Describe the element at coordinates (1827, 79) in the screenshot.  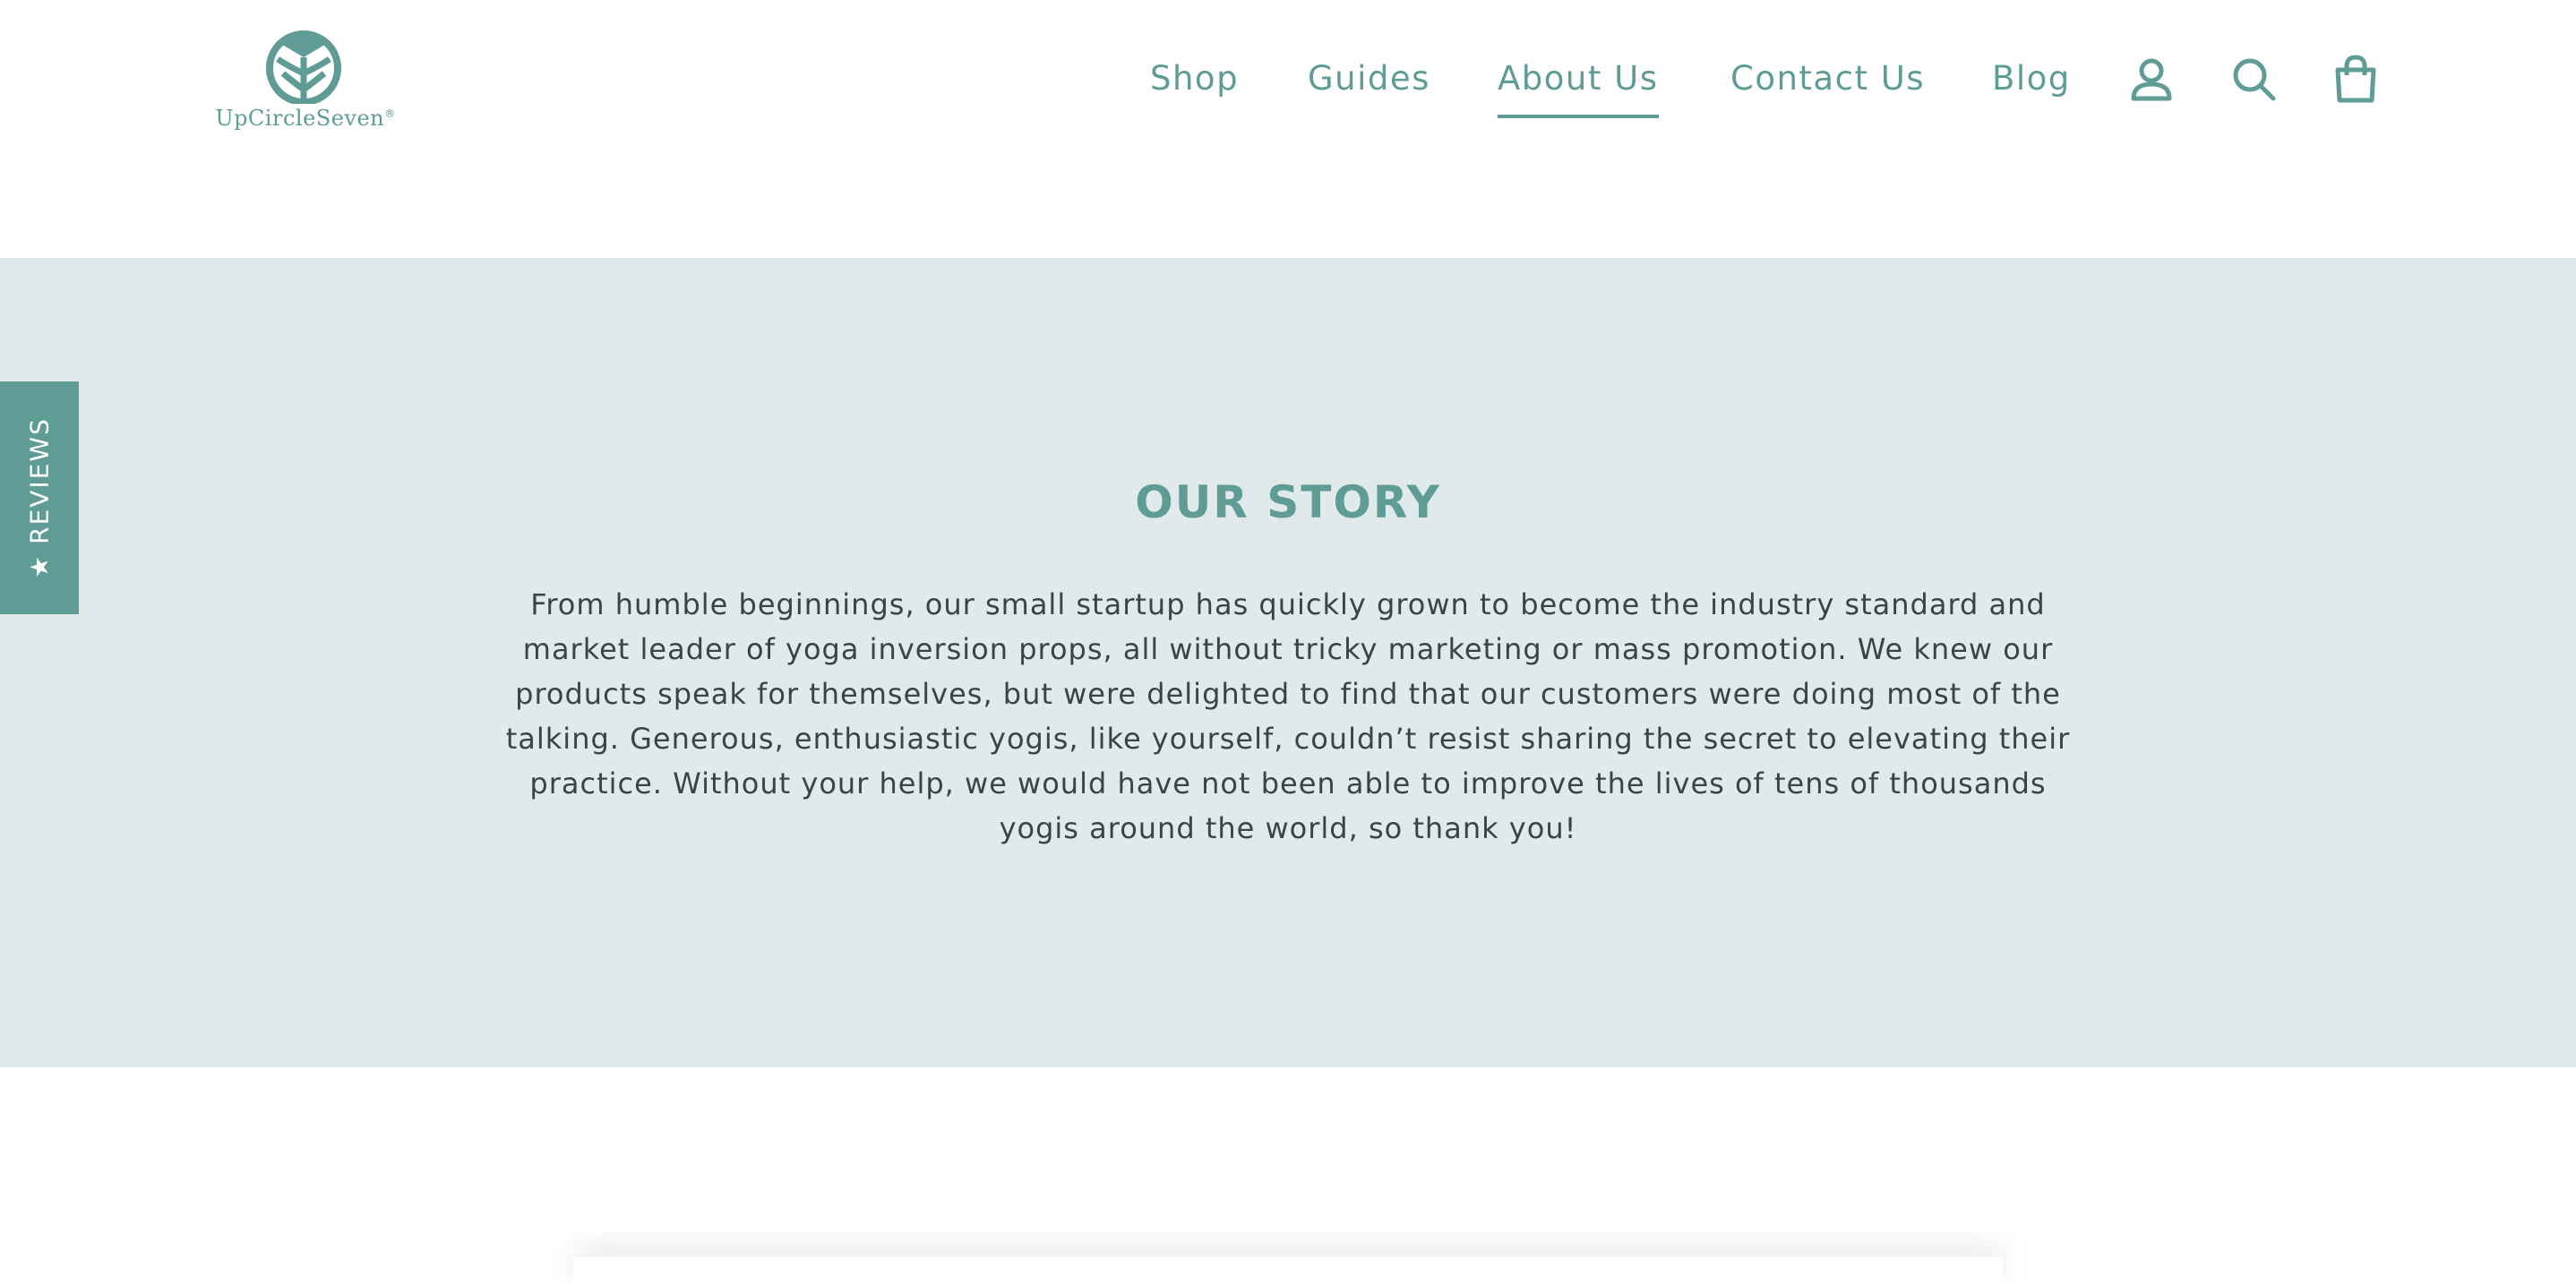
I see `nav-contact-us: Contact Us` at that location.